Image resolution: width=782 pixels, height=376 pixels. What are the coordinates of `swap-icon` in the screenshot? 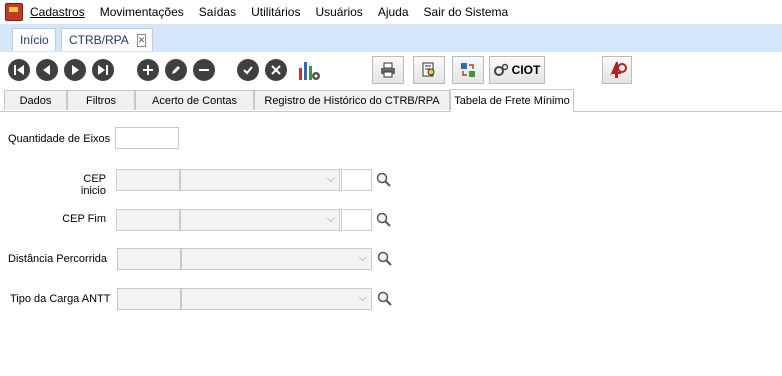 It's located at (468, 70).